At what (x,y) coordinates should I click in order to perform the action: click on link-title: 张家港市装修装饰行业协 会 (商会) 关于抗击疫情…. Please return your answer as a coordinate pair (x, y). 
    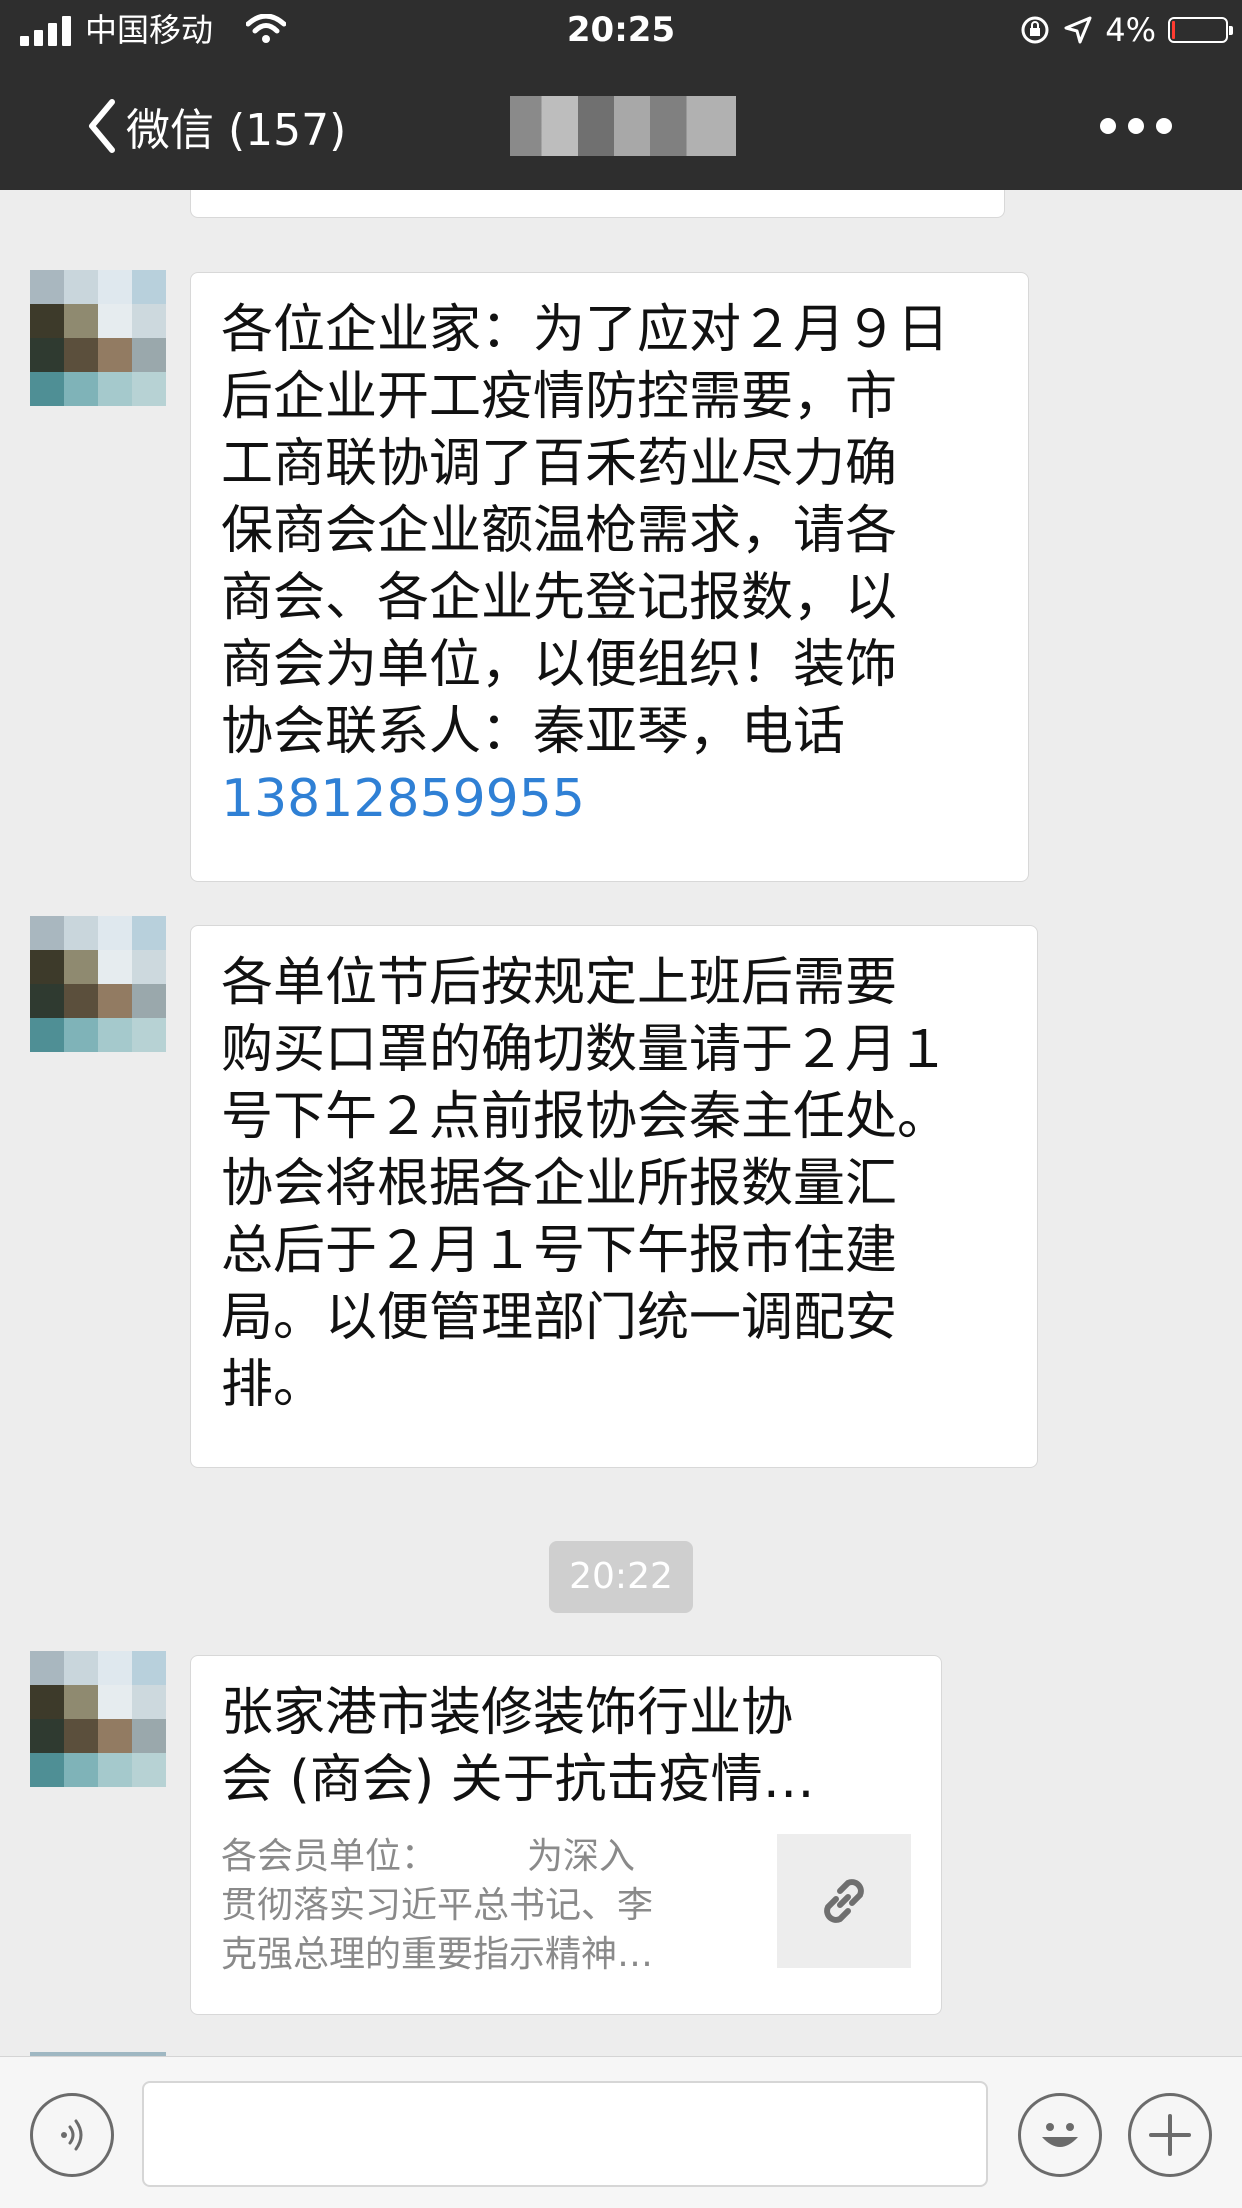
    Looking at the image, I should click on (541, 1747).